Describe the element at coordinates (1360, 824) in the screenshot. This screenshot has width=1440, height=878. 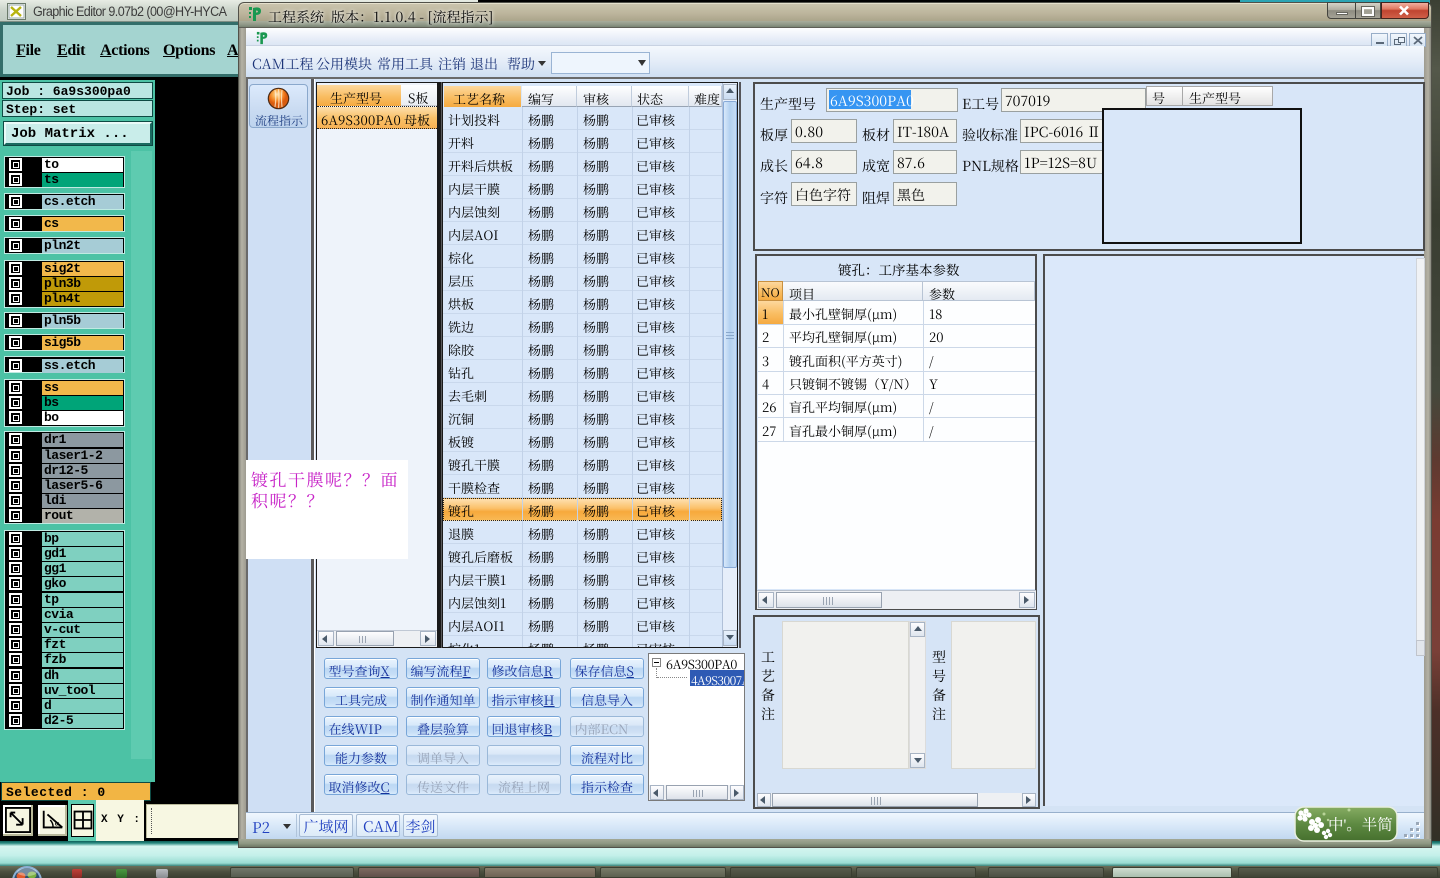
I see `svg-text: 中'。半简` at that location.